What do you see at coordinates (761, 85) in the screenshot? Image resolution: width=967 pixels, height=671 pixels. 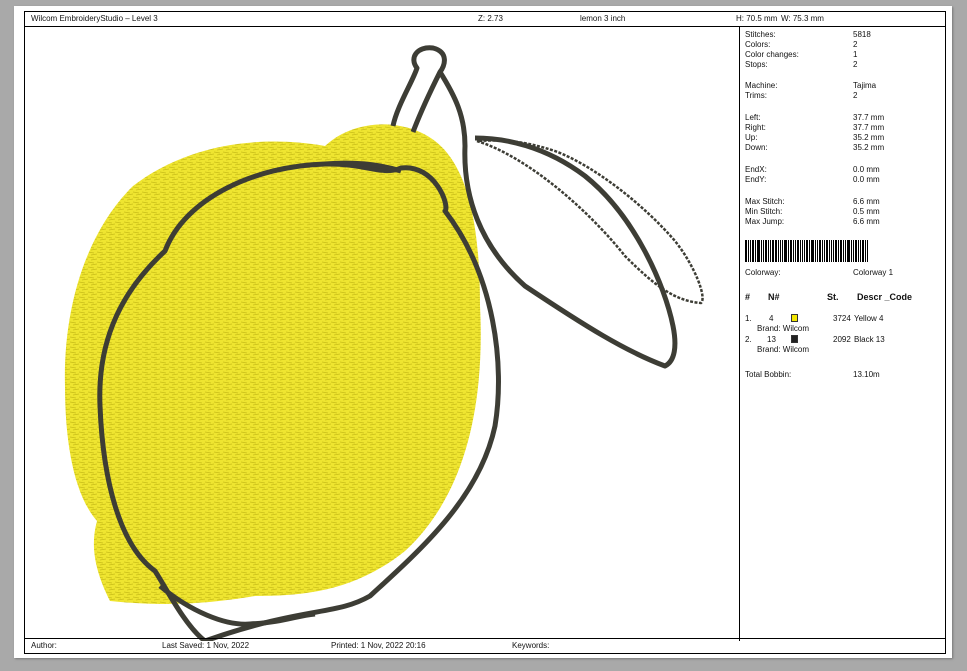 I see `stat-label: Machine:` at bounding box center [761, 85].